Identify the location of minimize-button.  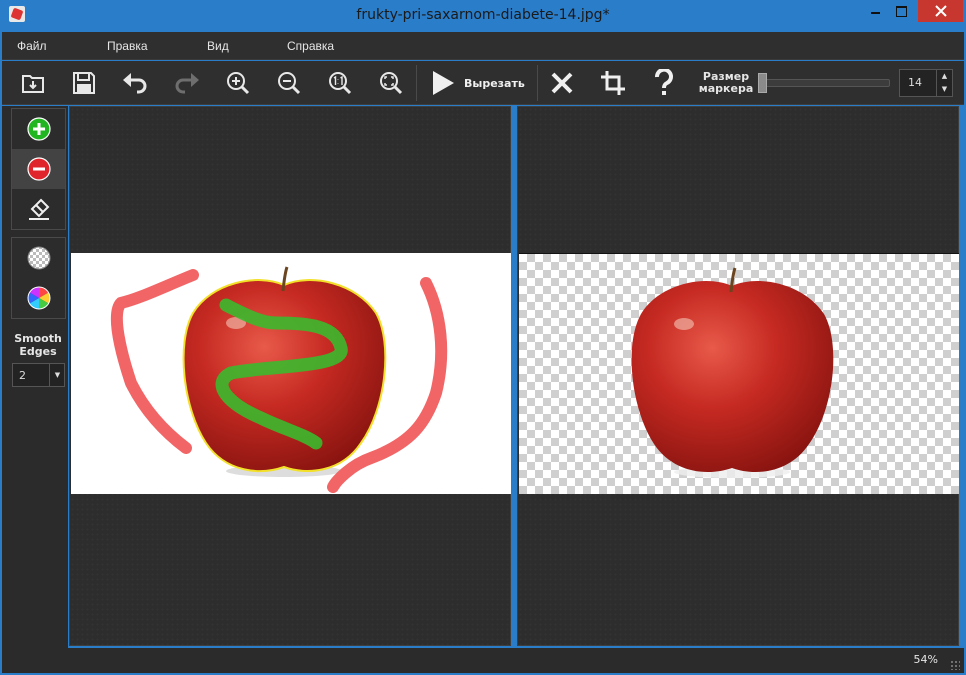
(875, 11).